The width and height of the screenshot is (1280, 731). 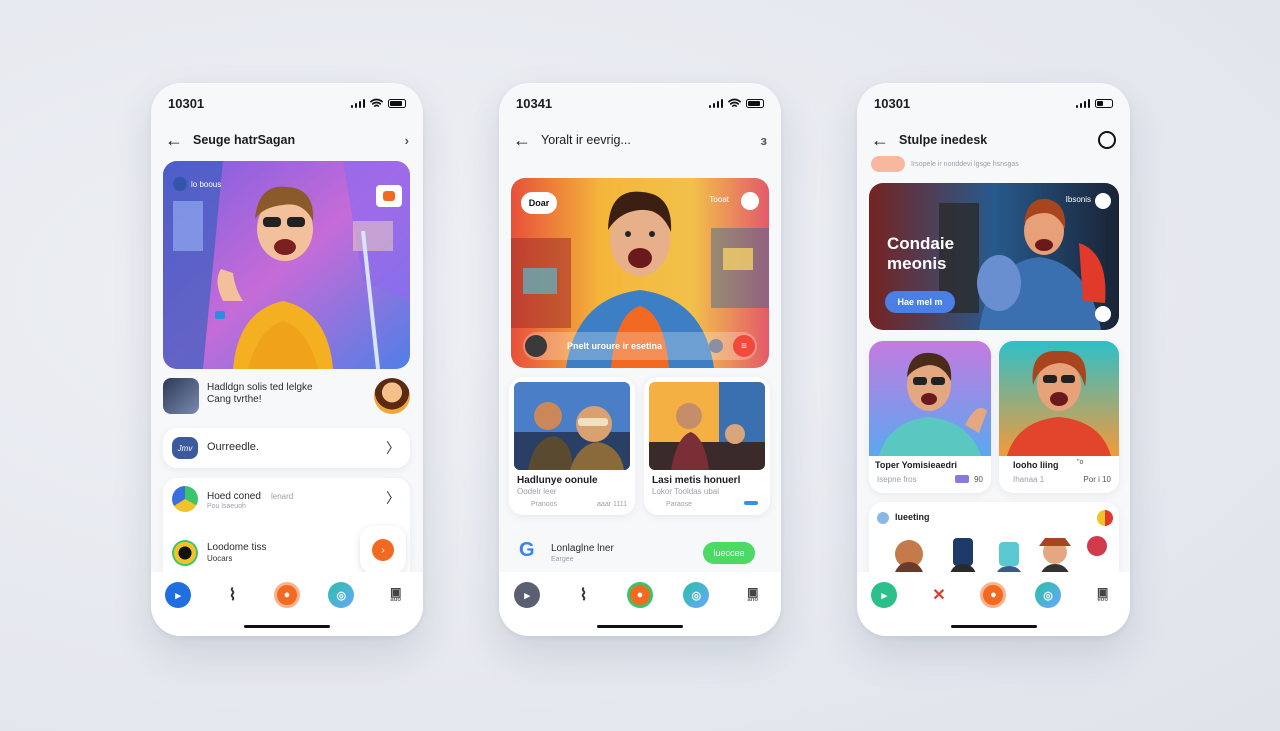 What do you see at coordinates (234, 496) in the screenshot?
I see `list-item-title: Hoed coned` at bounding box center [234, 496].